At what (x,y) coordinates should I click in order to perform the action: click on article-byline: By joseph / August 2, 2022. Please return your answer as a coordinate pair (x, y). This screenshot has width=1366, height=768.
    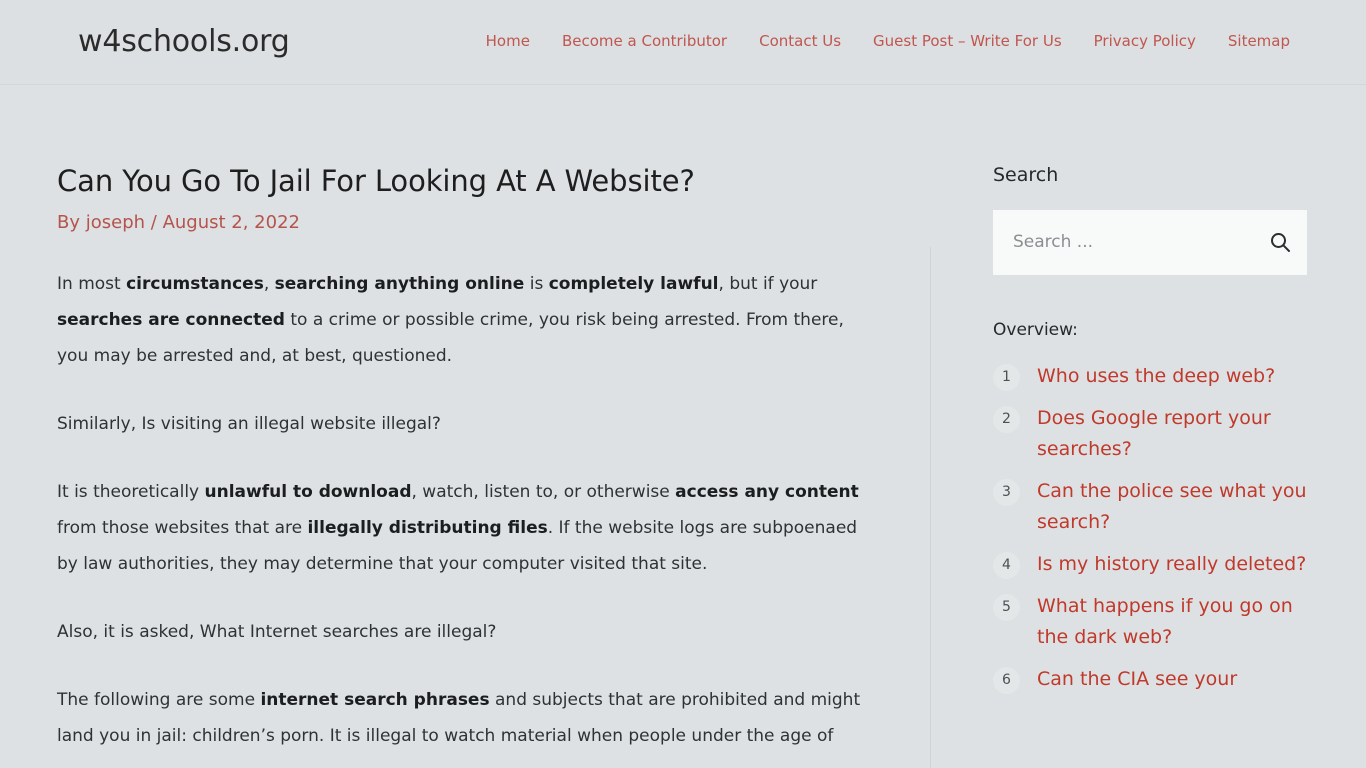
    Looking at the image, I should click on (466, 222).